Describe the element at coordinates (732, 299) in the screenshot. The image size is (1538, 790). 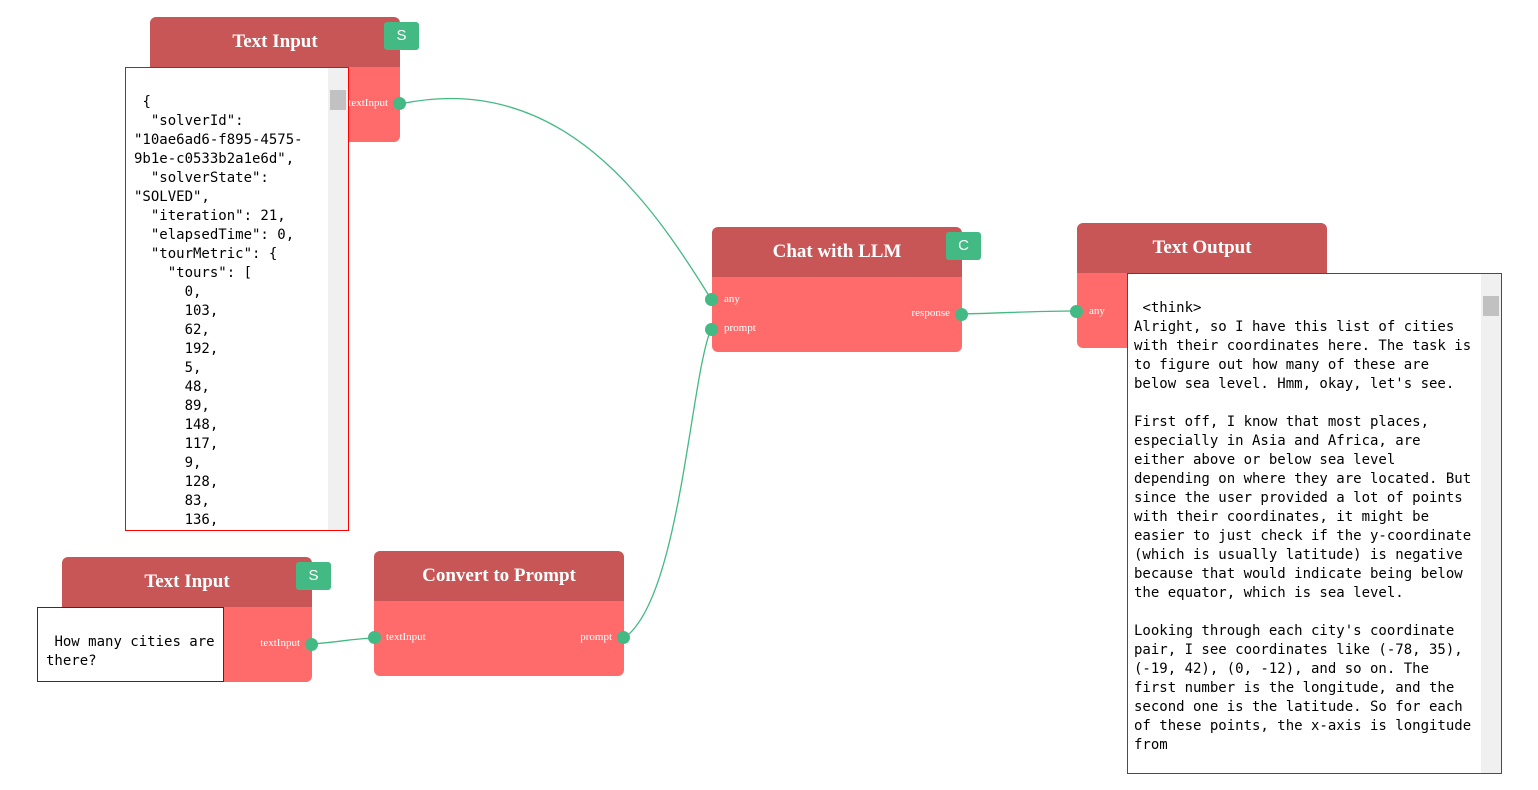
I see `input-label-any: any` at that location.